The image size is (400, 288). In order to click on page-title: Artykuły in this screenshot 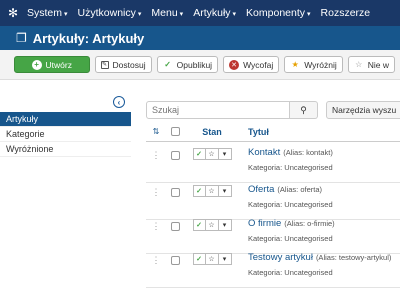, I will do `click(88, 38)`.